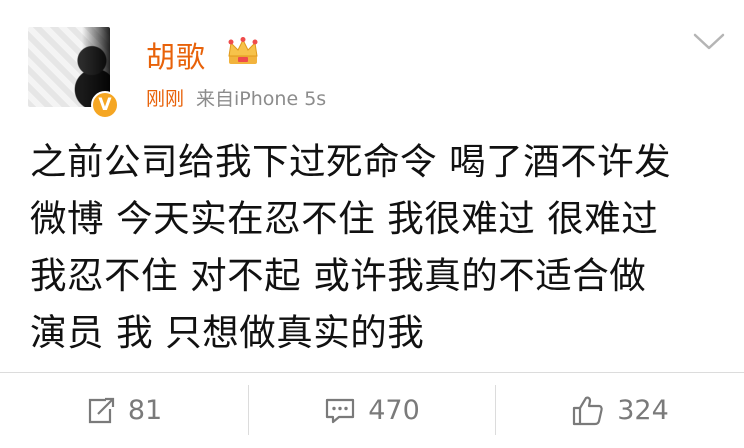 The width and height of the screenshot is (744, 448). Describe the element at coordinates (709, 42) in the screenshot. I see `chevron-down-icon` at that location.